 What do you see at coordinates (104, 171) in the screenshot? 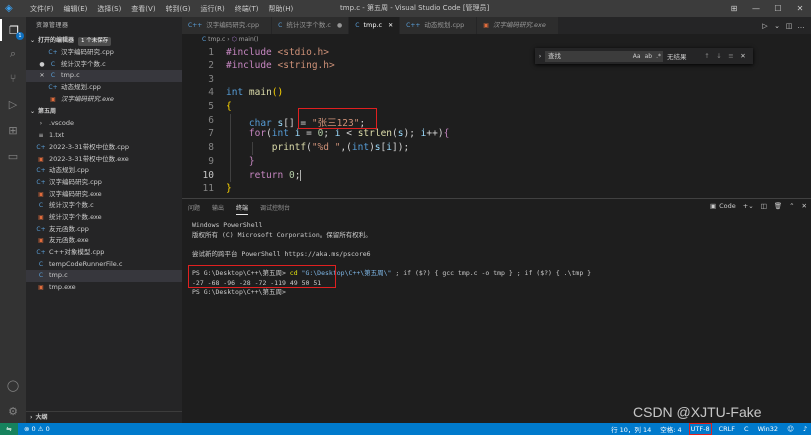
I see `file-item: C+ 动态规划.cpp` at bounding box center [104, 171].